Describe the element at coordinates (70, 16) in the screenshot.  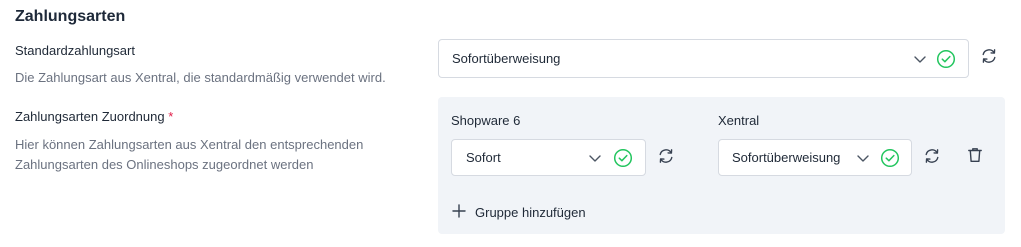
I see `section-title: Zahlungsarten` at that location.